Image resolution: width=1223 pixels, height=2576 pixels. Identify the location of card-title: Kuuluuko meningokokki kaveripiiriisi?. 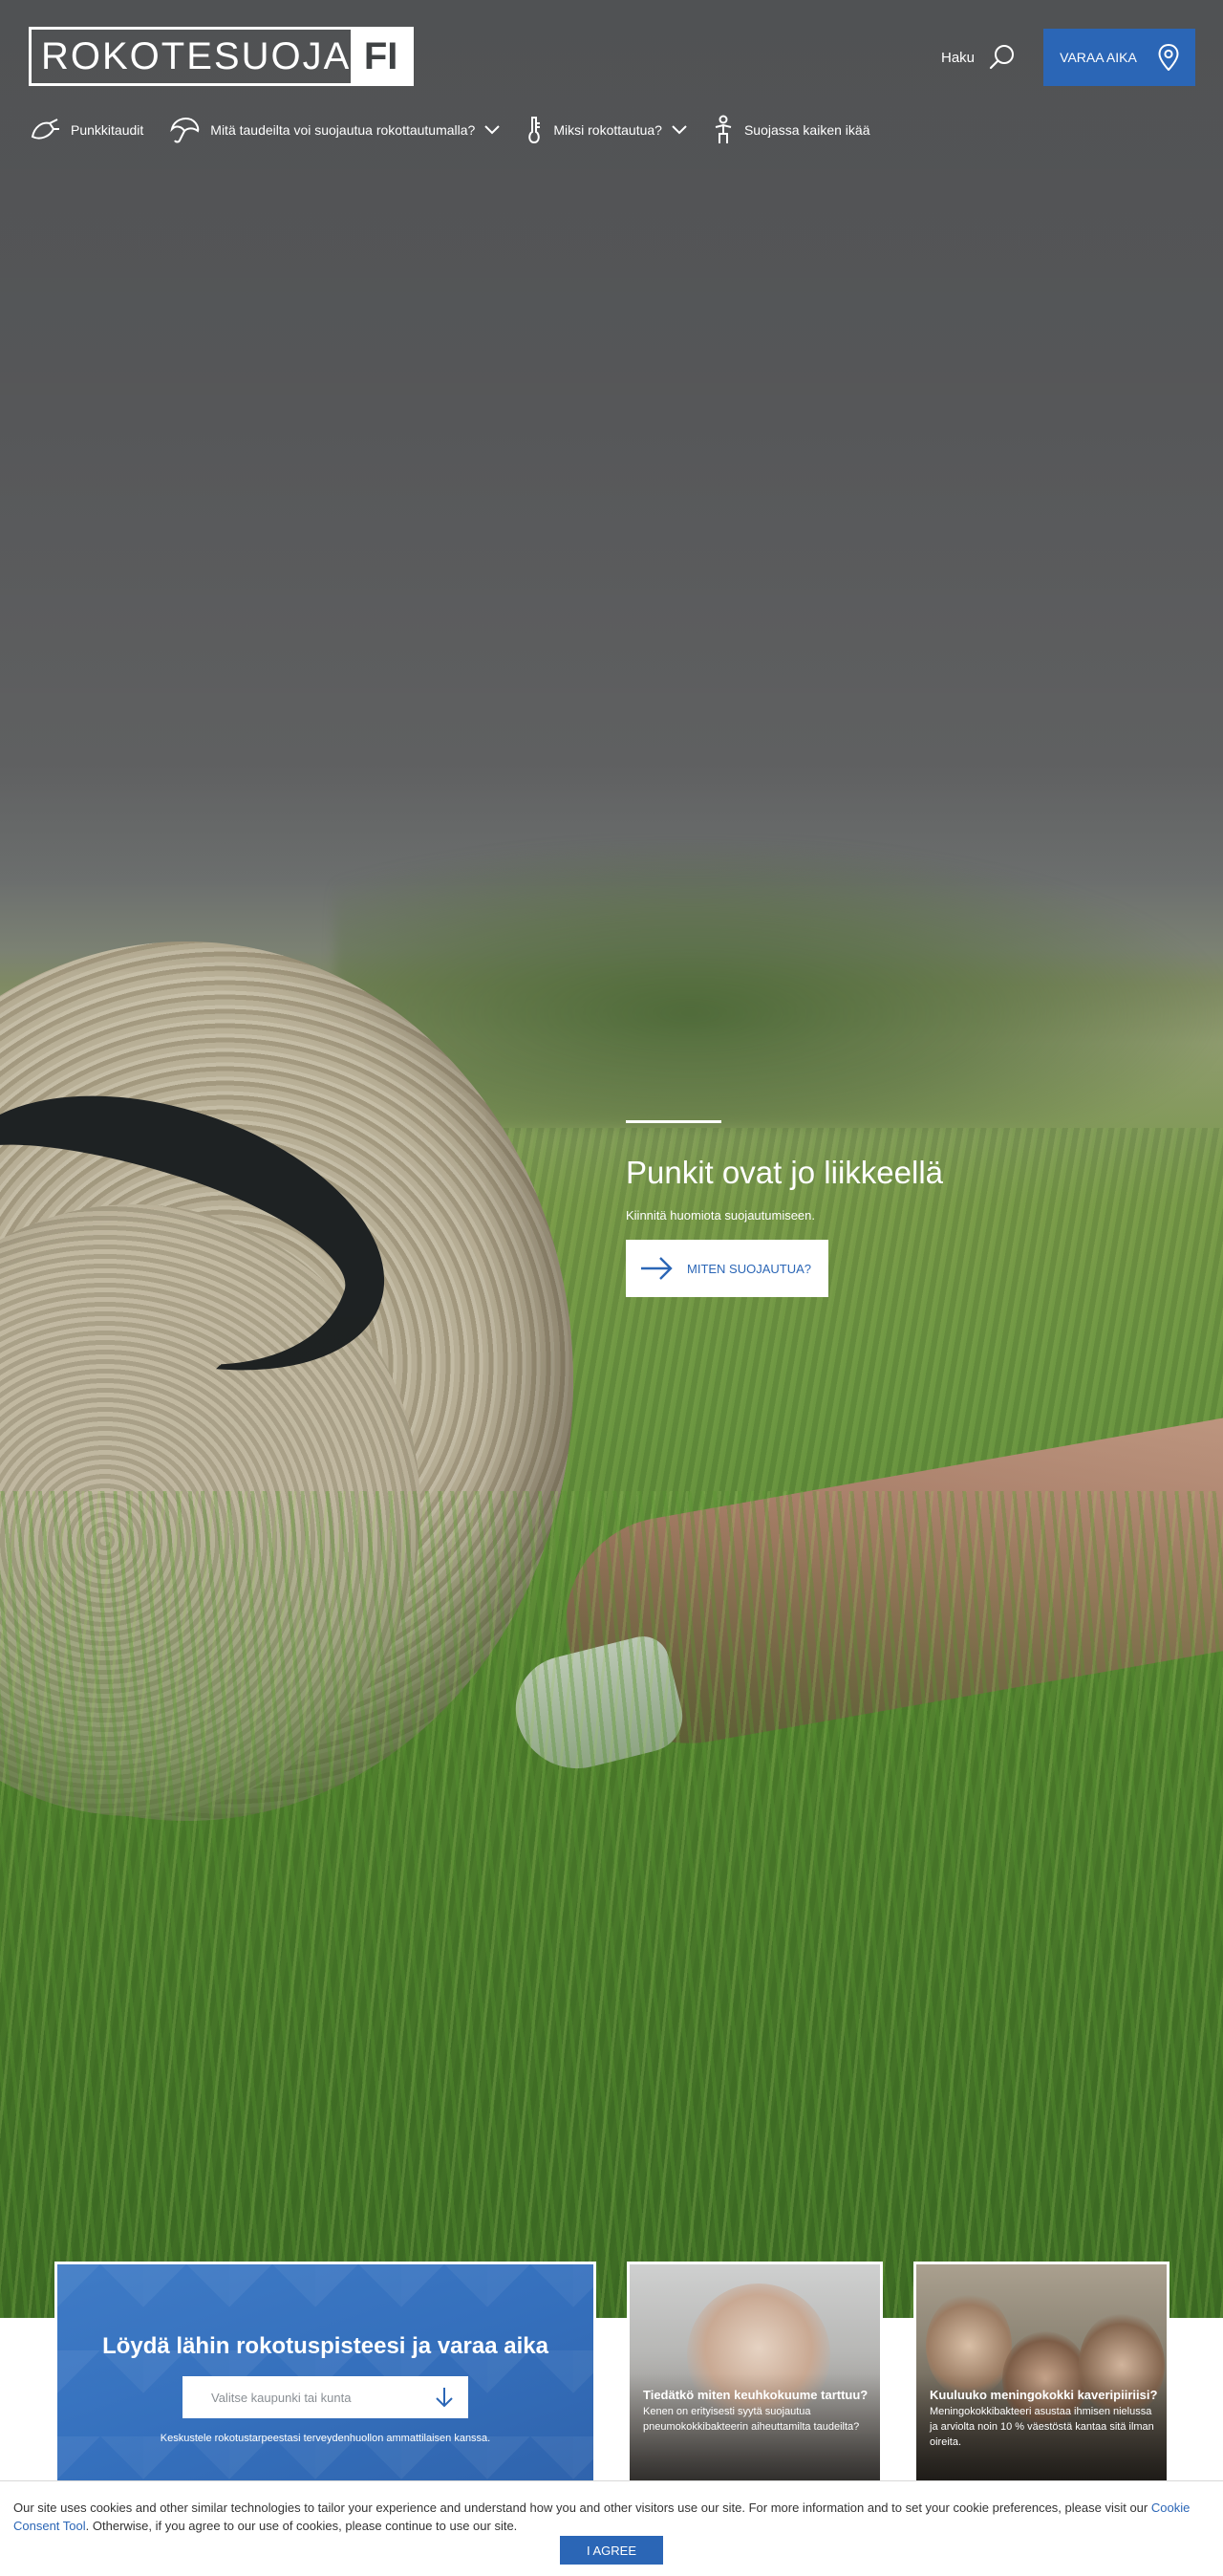
(1044, 2395).